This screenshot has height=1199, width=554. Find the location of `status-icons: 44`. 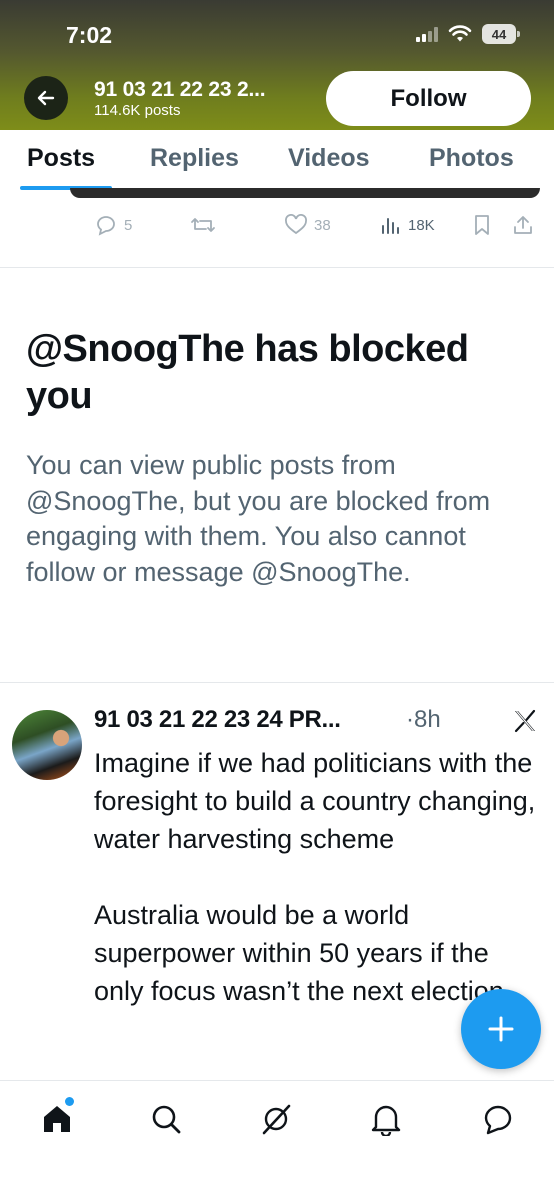

status-icons: 44 is located at coordinates (468, 34).